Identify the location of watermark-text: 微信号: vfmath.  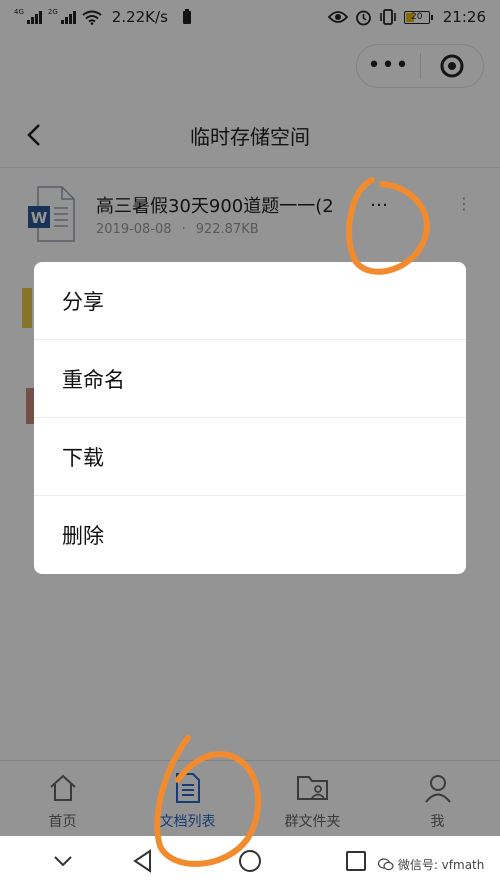
(441, 865).